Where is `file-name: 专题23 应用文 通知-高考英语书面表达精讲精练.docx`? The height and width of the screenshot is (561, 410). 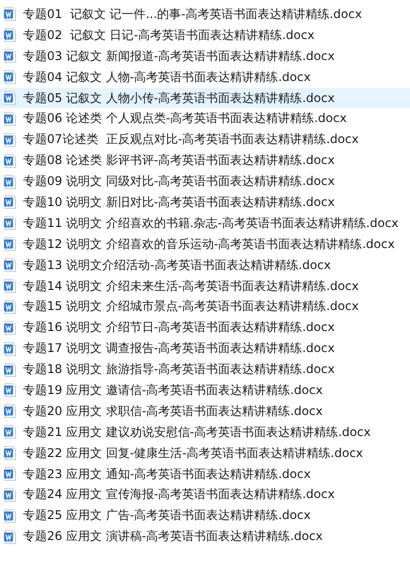 file-name: 专题23 应用文 通知-高考英语书面表达精讲精练.docx is located at coordinates (167, 474).